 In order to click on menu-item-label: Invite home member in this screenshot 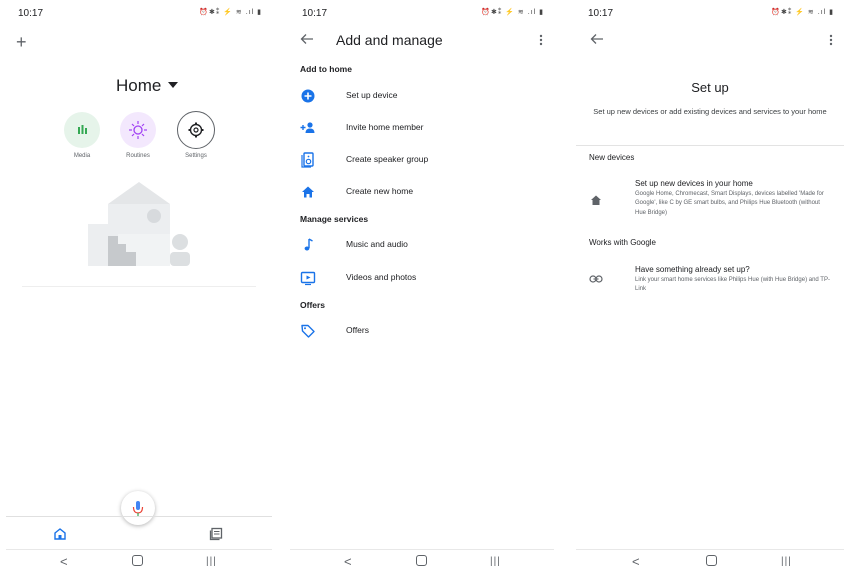, I will do `click(385, 127)`.